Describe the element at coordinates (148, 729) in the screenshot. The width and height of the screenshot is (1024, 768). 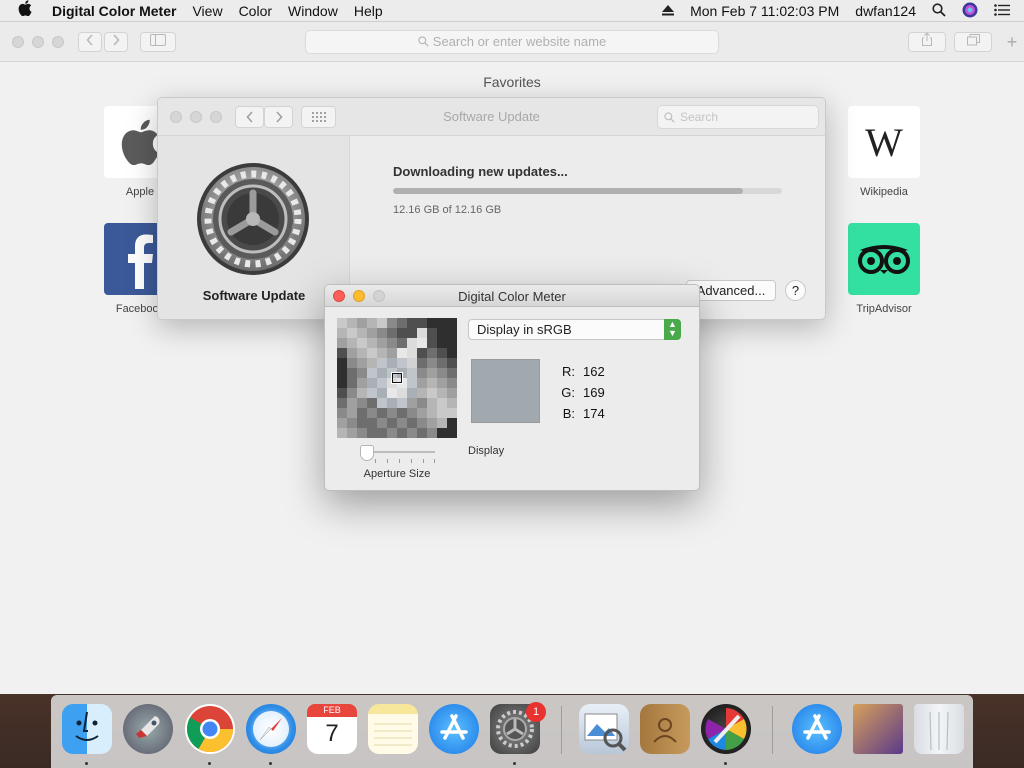
I see `dock-launchpad-icon` at that location.